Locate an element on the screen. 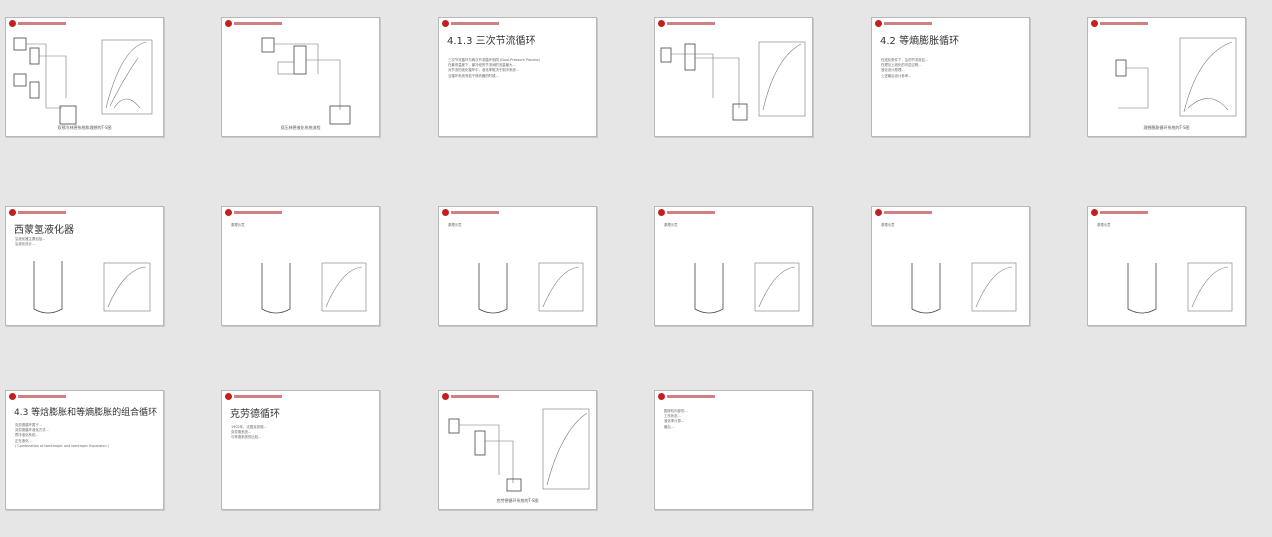 The width and height of the screenshot is (1272, 537). slide-title: 4.2 等熵膨胀循环 is located at coordinates (920, 41).